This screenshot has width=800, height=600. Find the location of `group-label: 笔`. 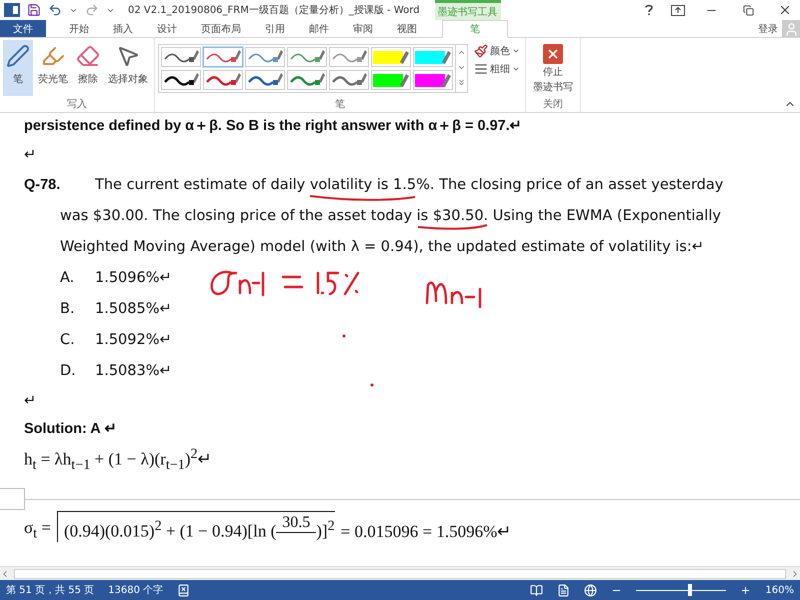

group-label: 笔 is located at coordinates (340, 105).